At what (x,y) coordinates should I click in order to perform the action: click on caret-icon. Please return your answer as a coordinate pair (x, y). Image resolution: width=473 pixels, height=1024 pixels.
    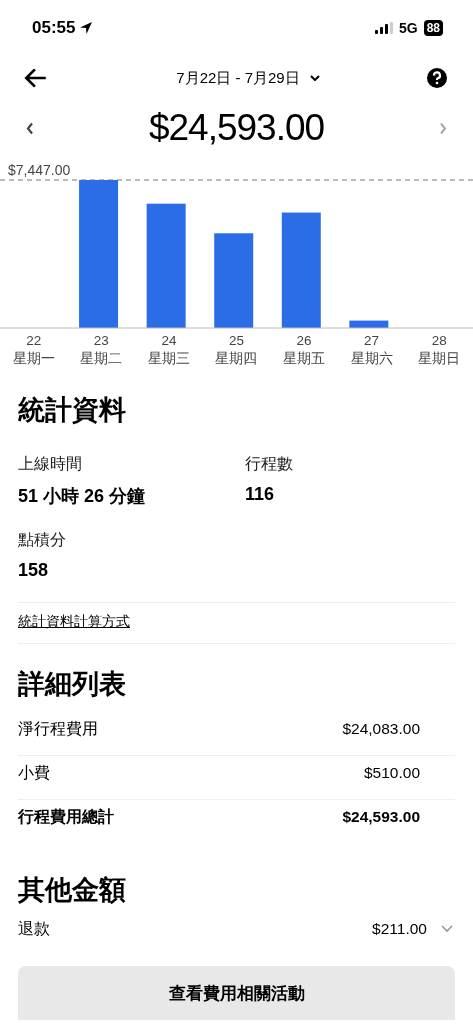
    Looking at the image, I should click on (314, 78).